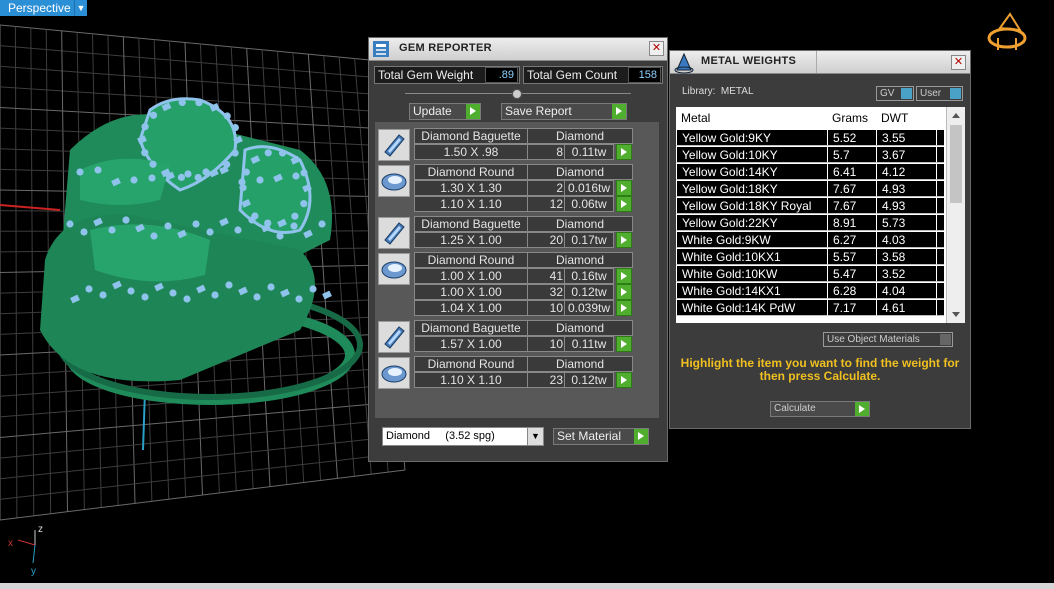 The width and height of the screenshot is (1054, 589). What do you see at coordinates (820, 62) in the screenshot?
I see `metal-weights-titlebar: METAL WEIGHTS ✕` at bounding box center [820, 62].